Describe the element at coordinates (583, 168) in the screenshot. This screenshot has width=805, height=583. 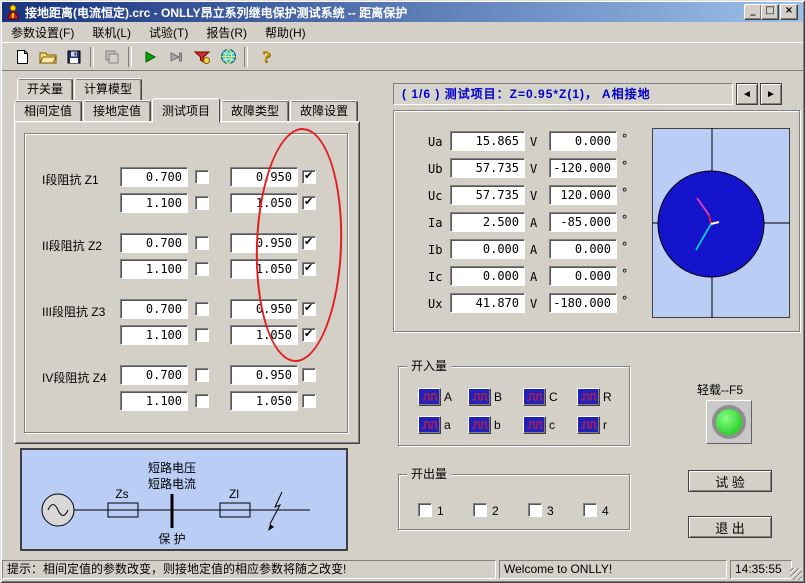
I see `ub-angle-field: -120.000` at that location.